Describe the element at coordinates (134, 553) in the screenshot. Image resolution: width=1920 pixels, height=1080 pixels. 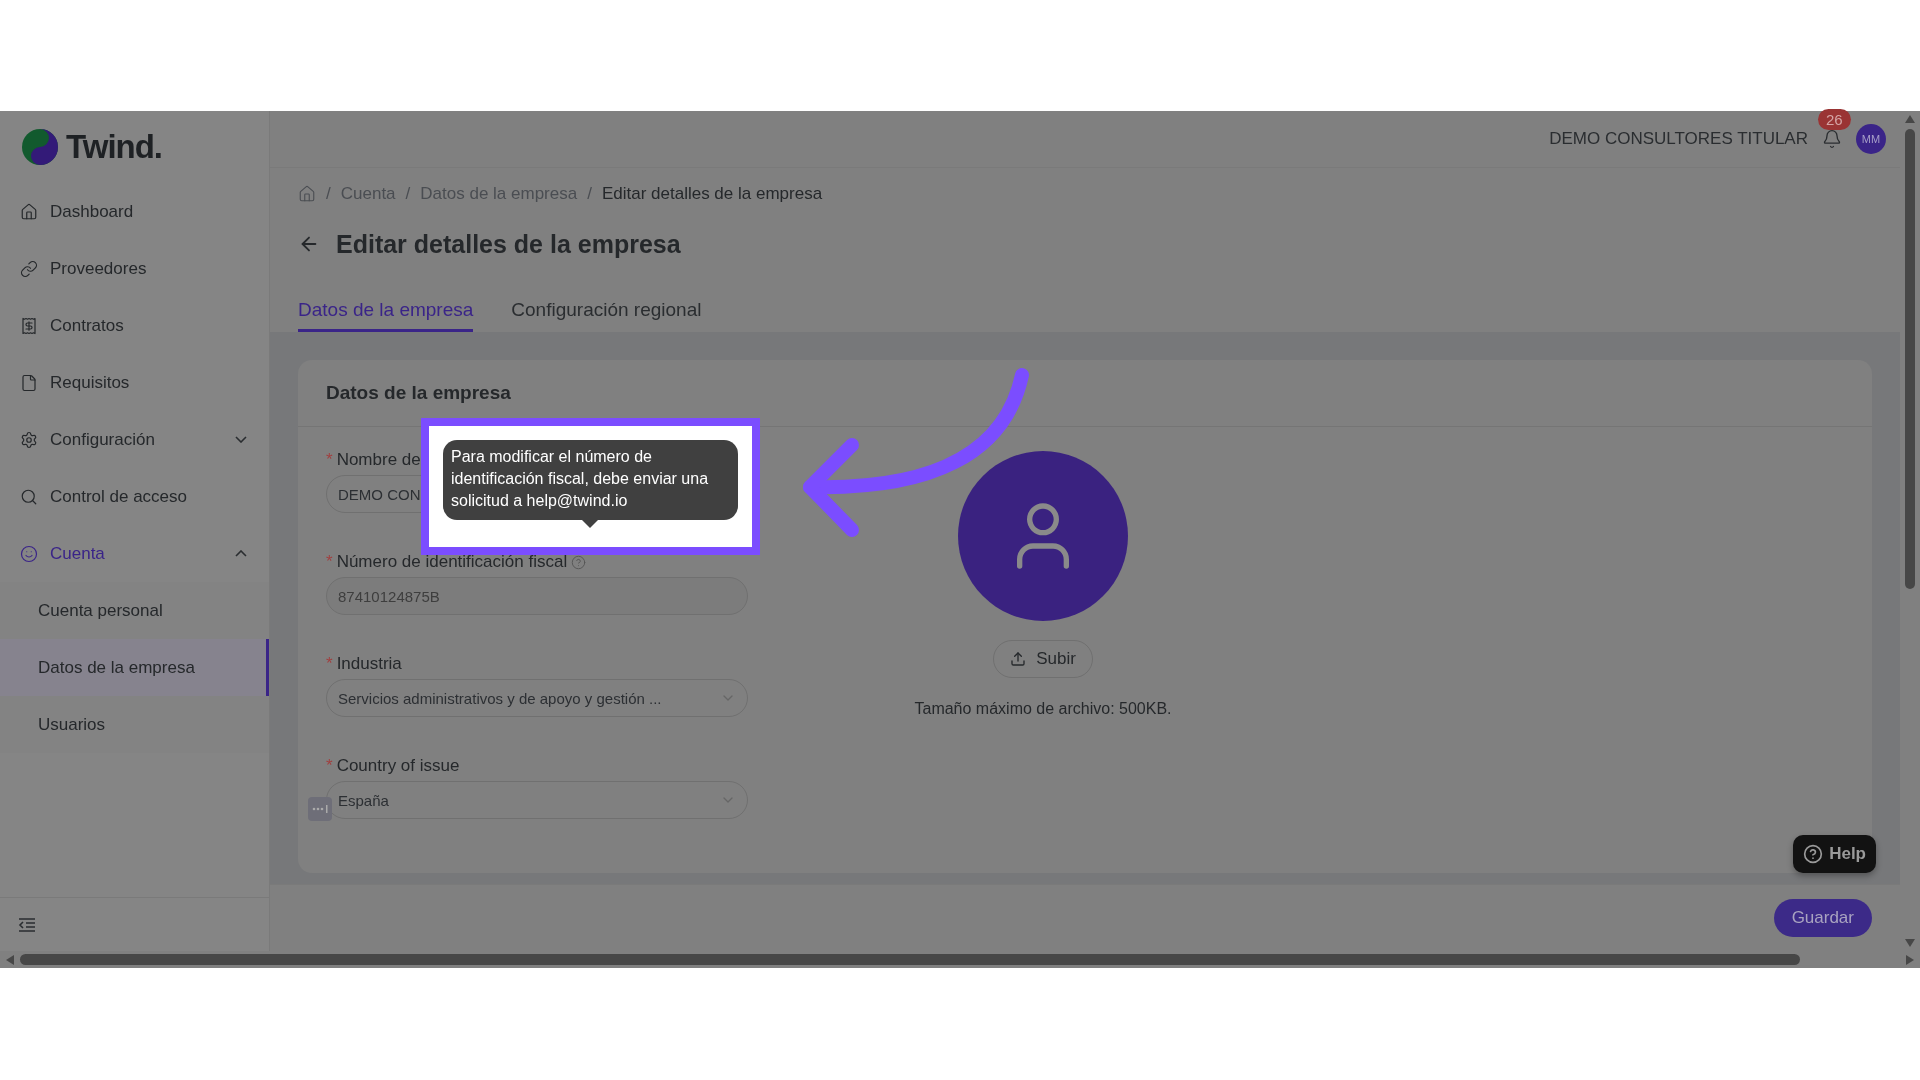
I see `sidebar-item: Cuenta` at that location.